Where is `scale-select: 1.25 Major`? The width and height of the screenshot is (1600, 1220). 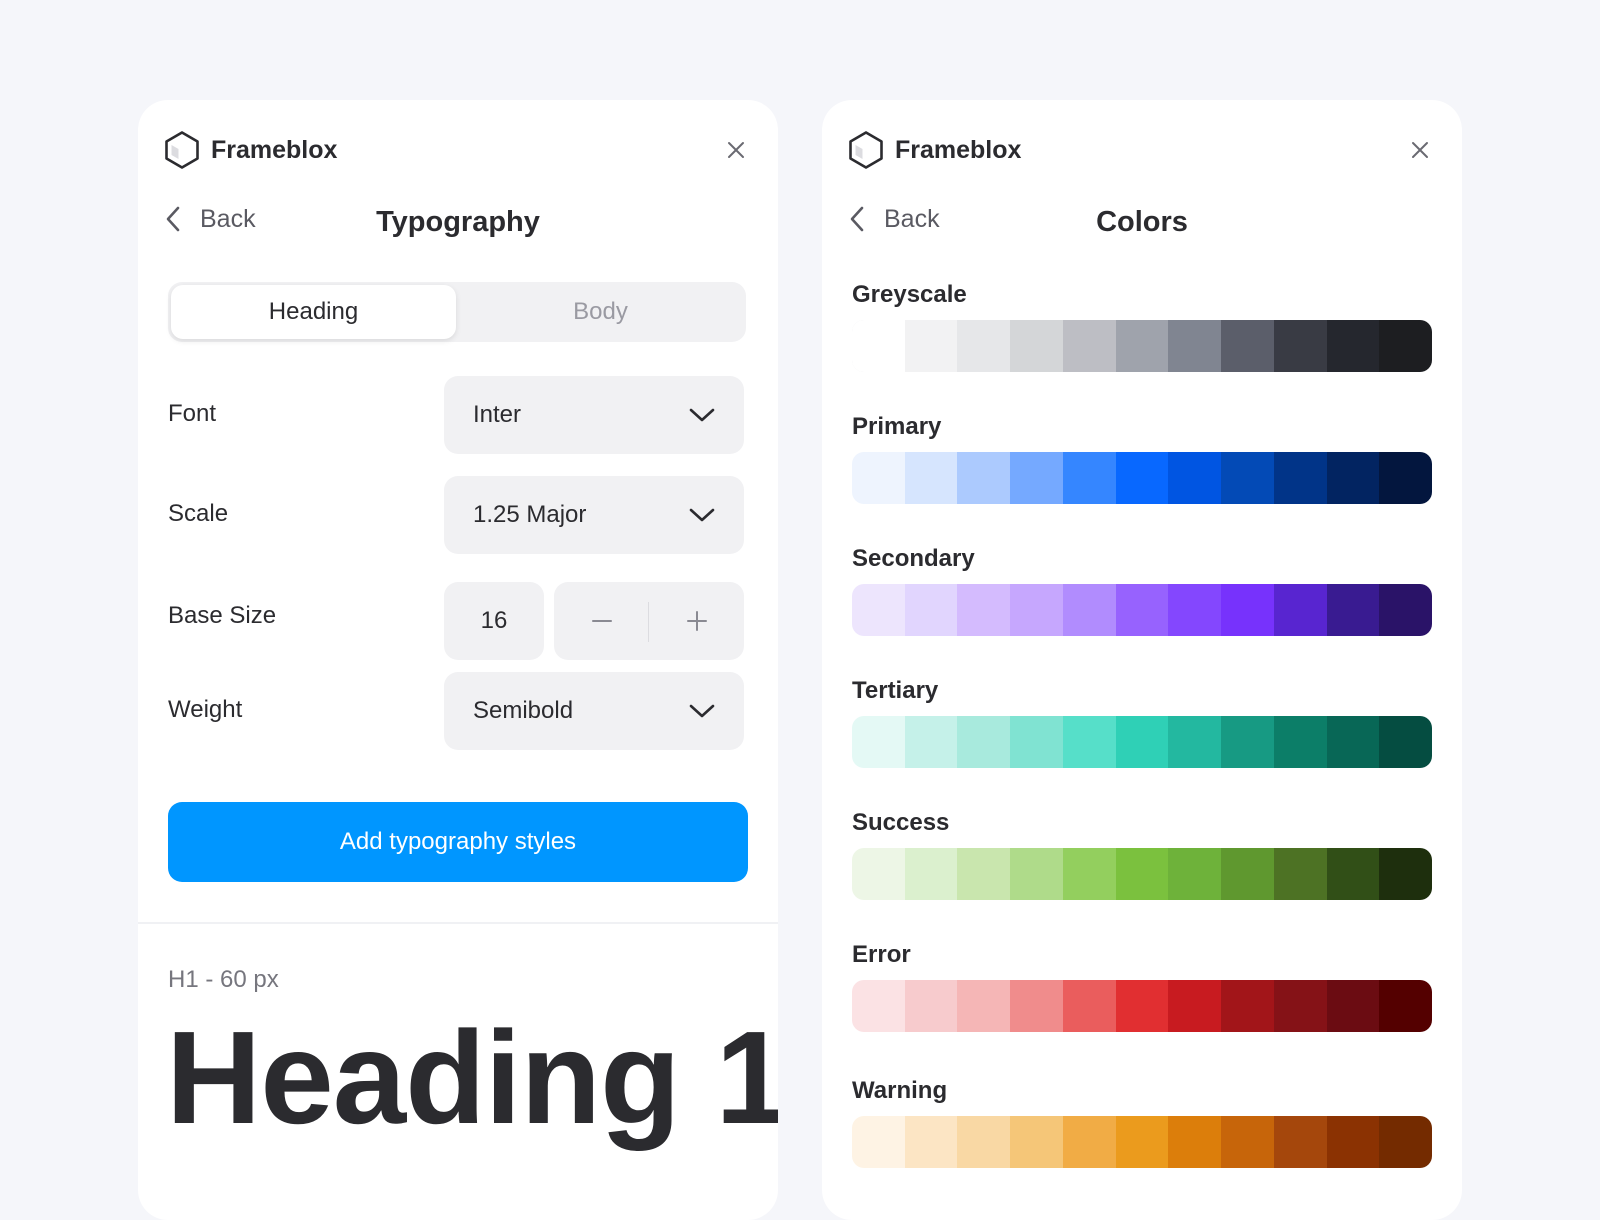
scale-select: 1.25 Major is located at coordinates (594, 515).